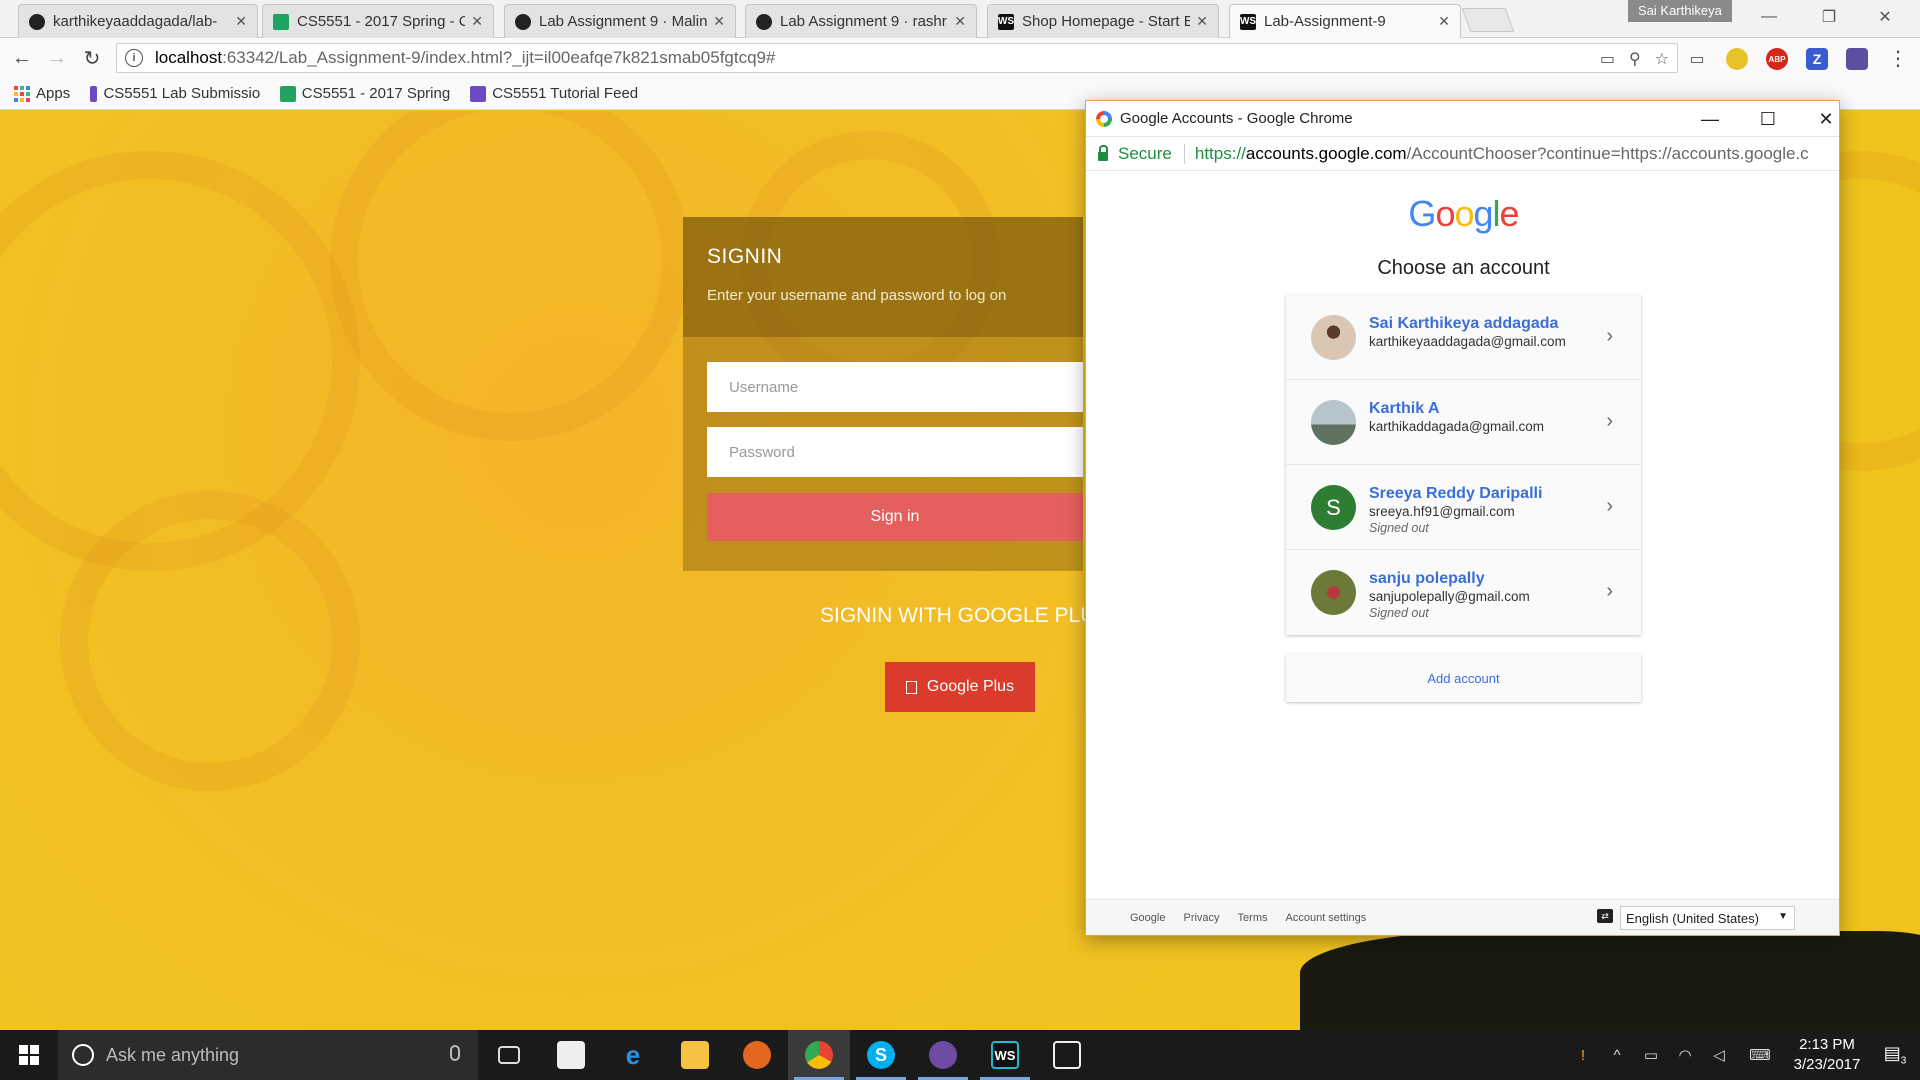 The height and width of the screenshot is (1080, 1920). I want to click on tab-lab-assignment-9: WS Lab-Assignment-9 ✕, so click(1345, 21).